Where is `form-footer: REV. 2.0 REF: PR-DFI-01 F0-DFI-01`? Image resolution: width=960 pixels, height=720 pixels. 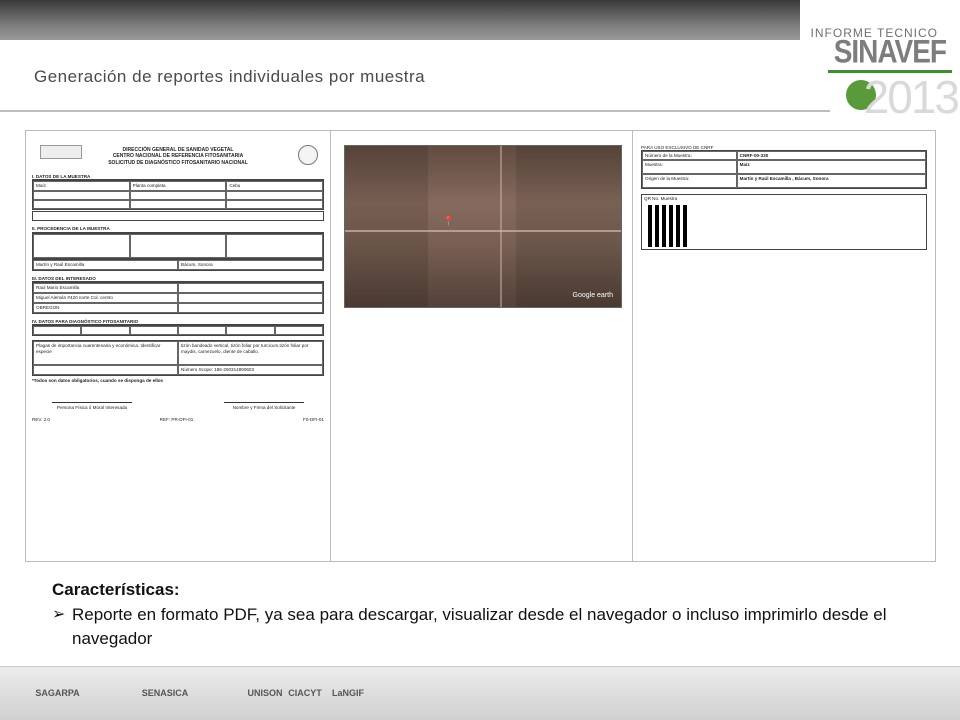 form-footer: REV. 2.0 REF: PR-DFI-01 F0-DFI-01 is located at coordinates (178, 419).